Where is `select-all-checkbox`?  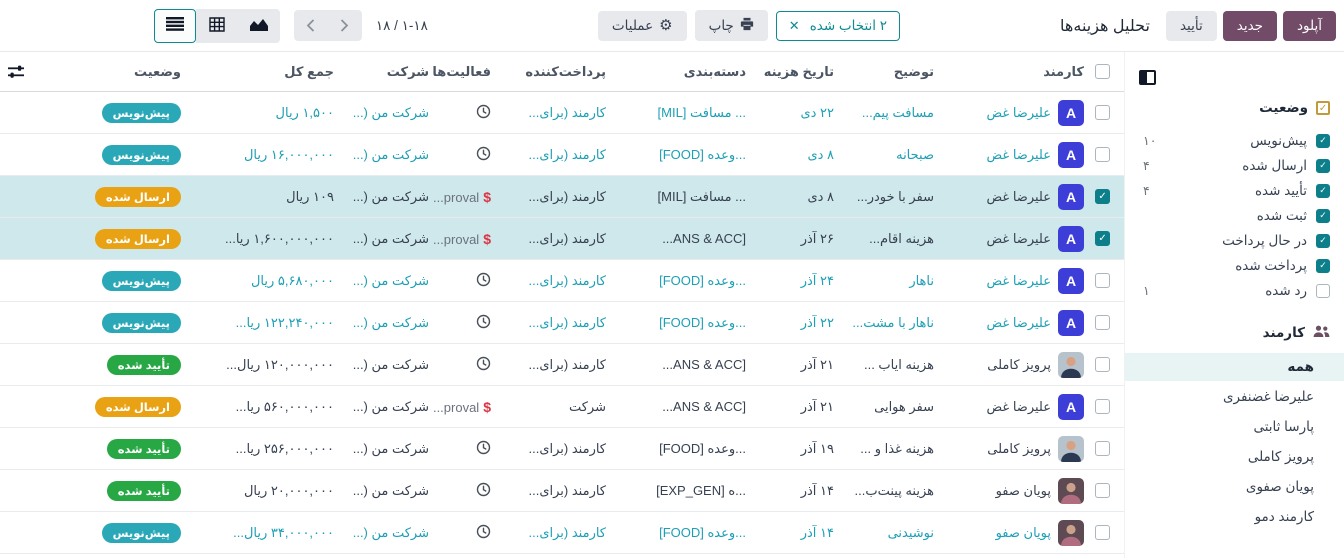 select-all-checkbox is located at coordinates (1102, 71).